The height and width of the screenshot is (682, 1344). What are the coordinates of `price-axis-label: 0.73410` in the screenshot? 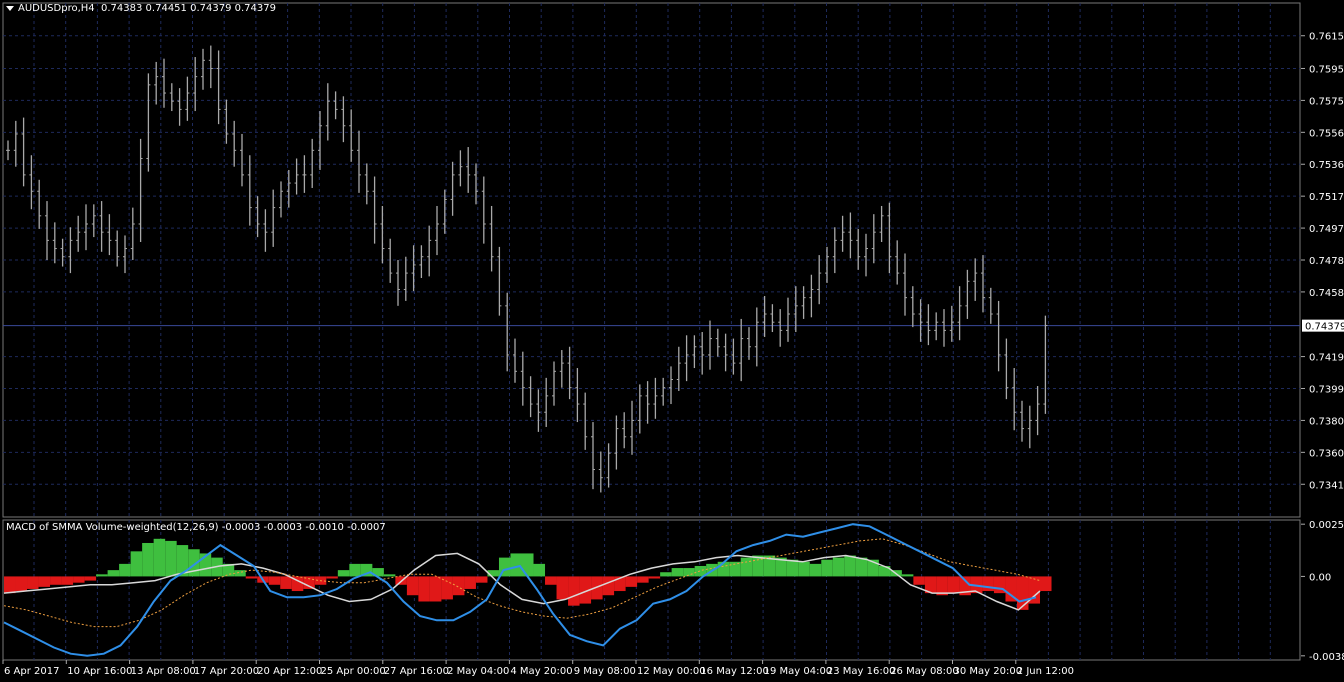 It's located at (1326, 485).